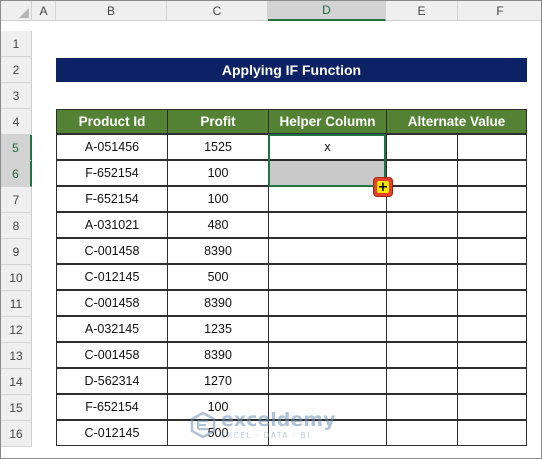 This screenshot has height=459, width=542. Describe the element at coordinates (112, 329) in the screenshot. I see `product-id-cell: A-032145` at that location.